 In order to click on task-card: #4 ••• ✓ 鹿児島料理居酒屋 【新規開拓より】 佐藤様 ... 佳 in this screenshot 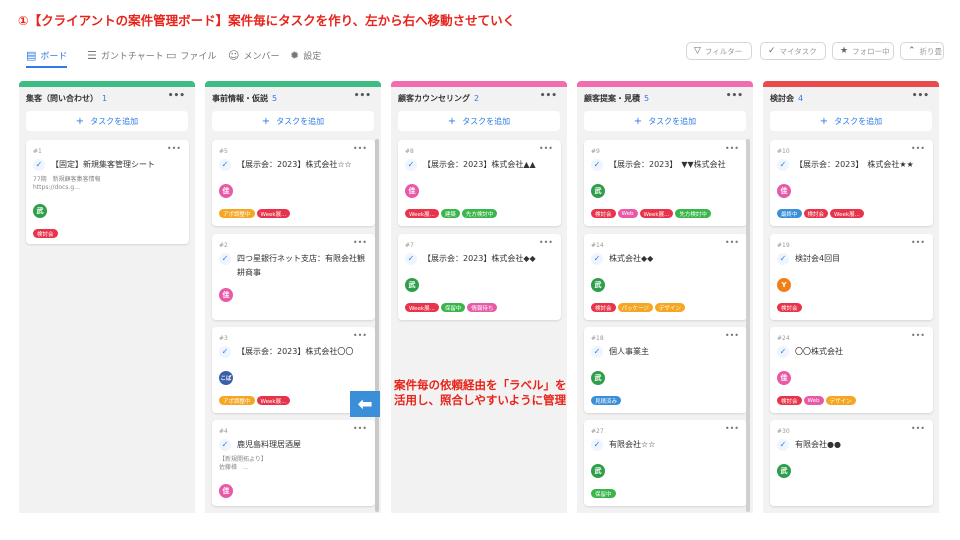, I will do `click(293, 463)`.